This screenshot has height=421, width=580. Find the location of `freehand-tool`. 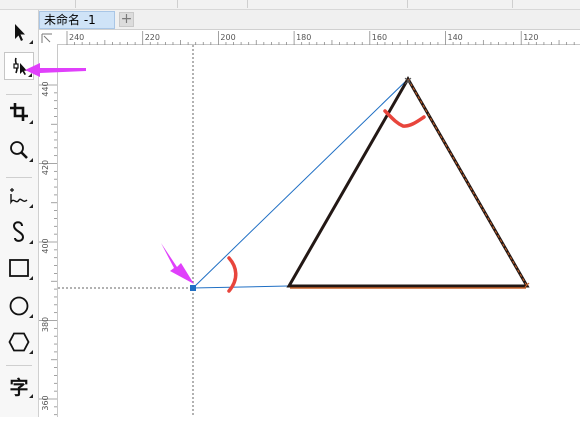

freehand-tool is located at coordinates (19, 196).